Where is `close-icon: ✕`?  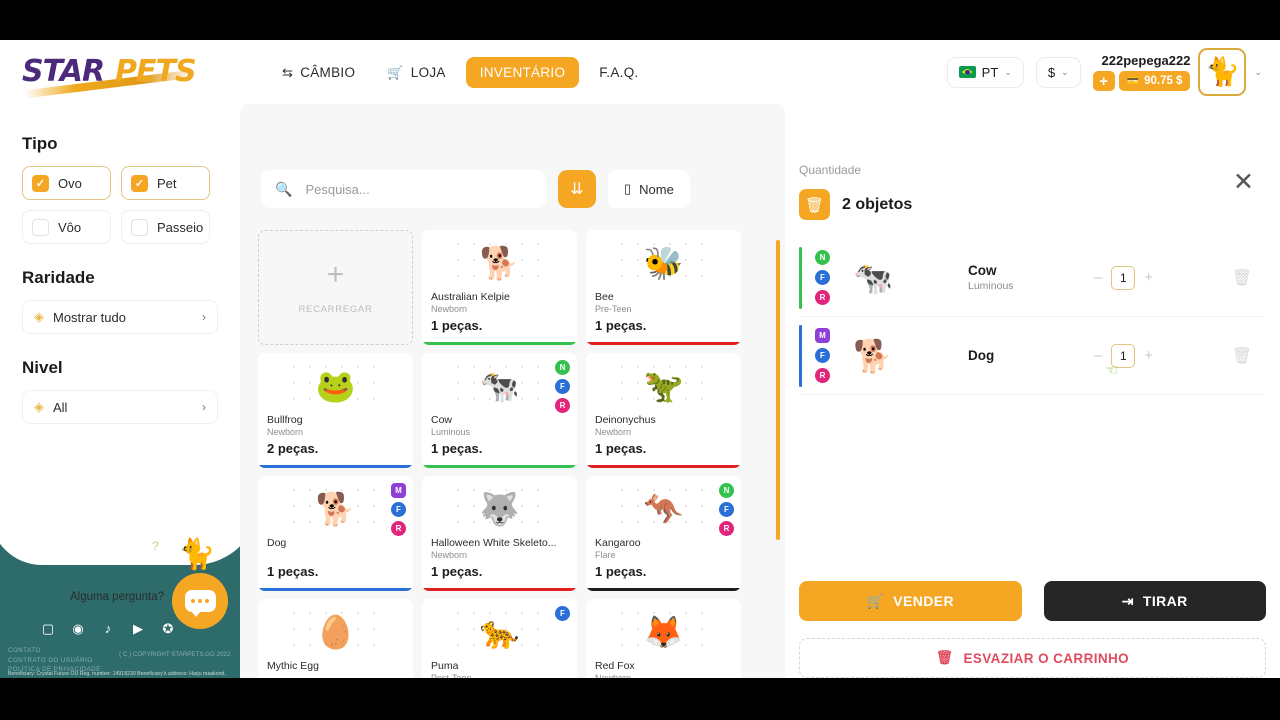
close-icon: ✕ is located at coordinates (1243, 182).